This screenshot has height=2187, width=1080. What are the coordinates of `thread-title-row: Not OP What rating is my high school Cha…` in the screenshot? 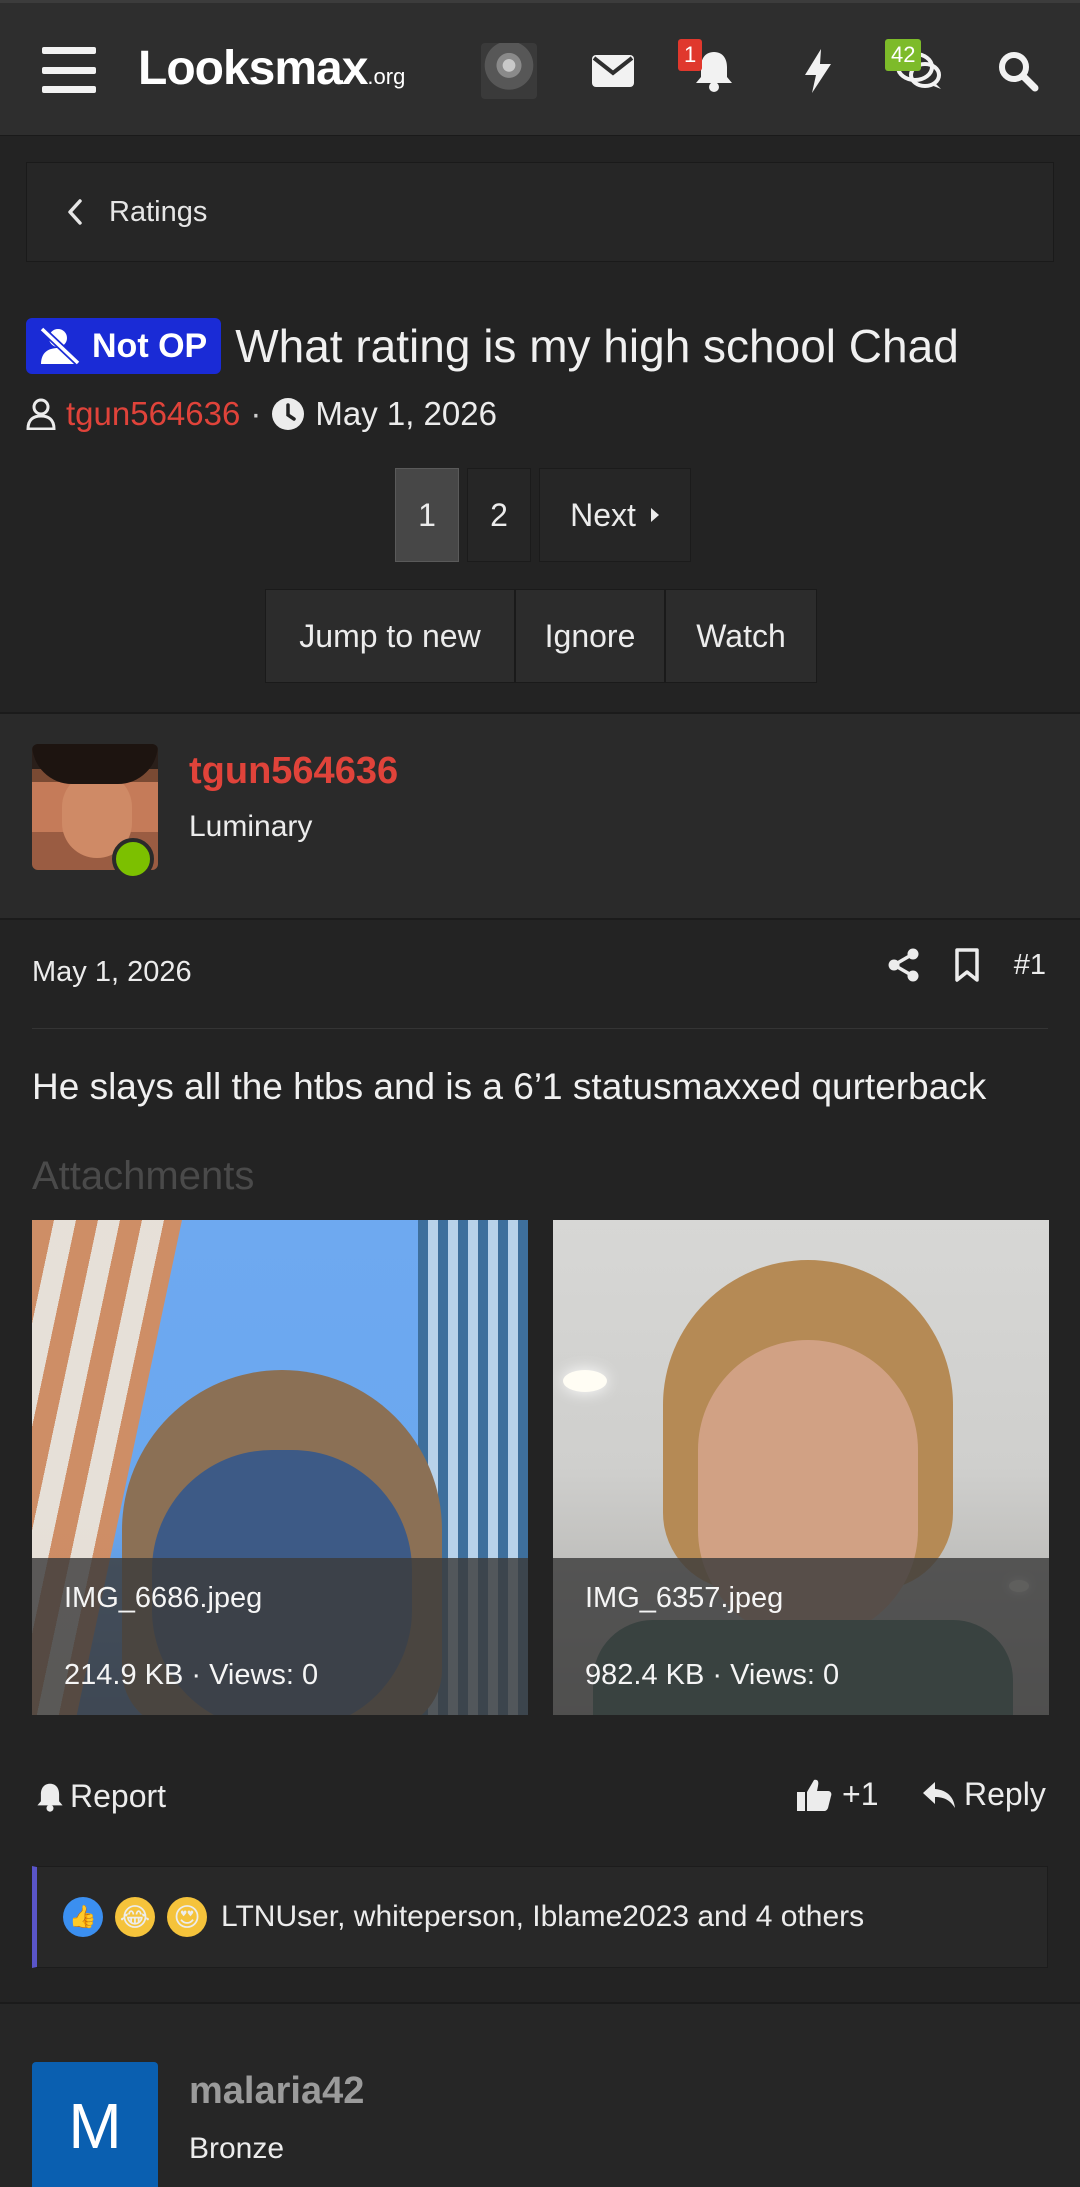 It's located at (546, 346).